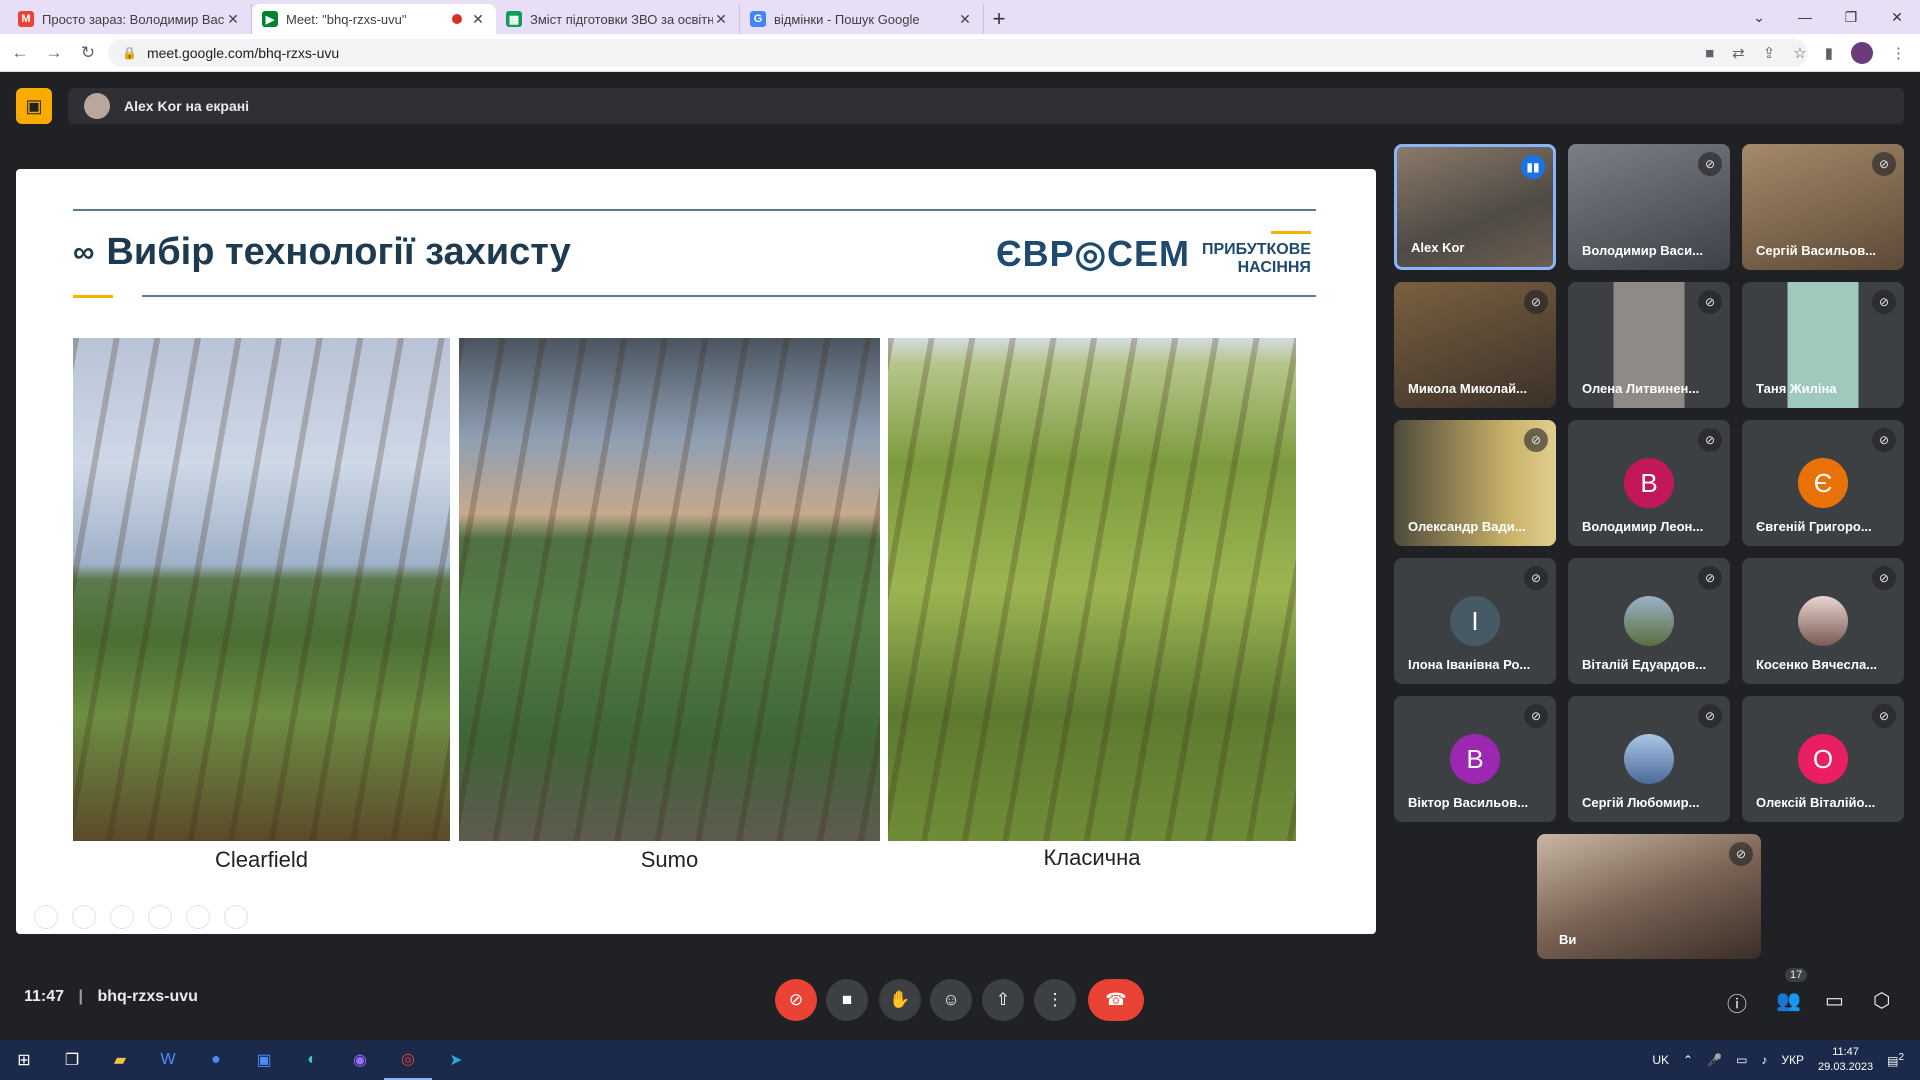  I want to click on tab-google-search: G відмінки - Пошук Google ✕, so click(862, 19).